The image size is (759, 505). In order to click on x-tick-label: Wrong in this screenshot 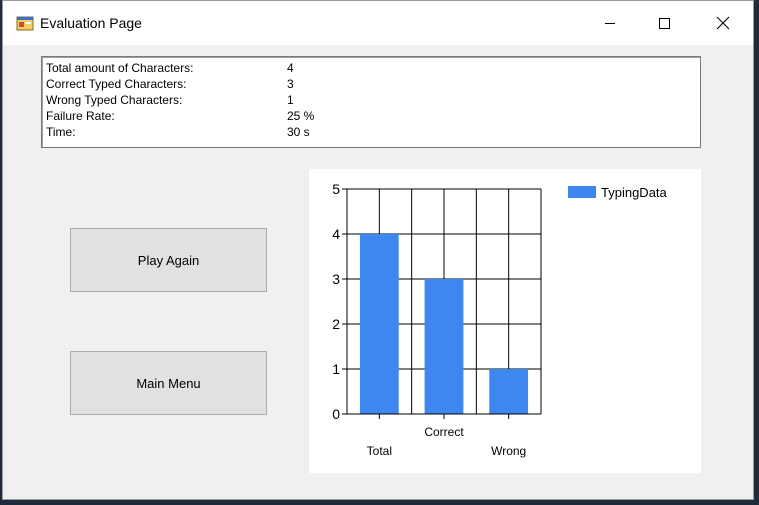, I will do `click(508, 451)`.